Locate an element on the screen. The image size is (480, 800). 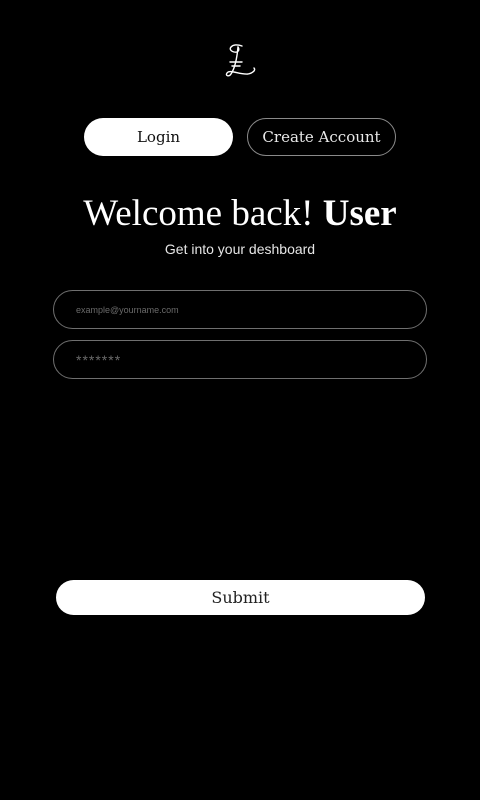
welcome-heading: Welcome back! User is located at coordinates (240, 214).